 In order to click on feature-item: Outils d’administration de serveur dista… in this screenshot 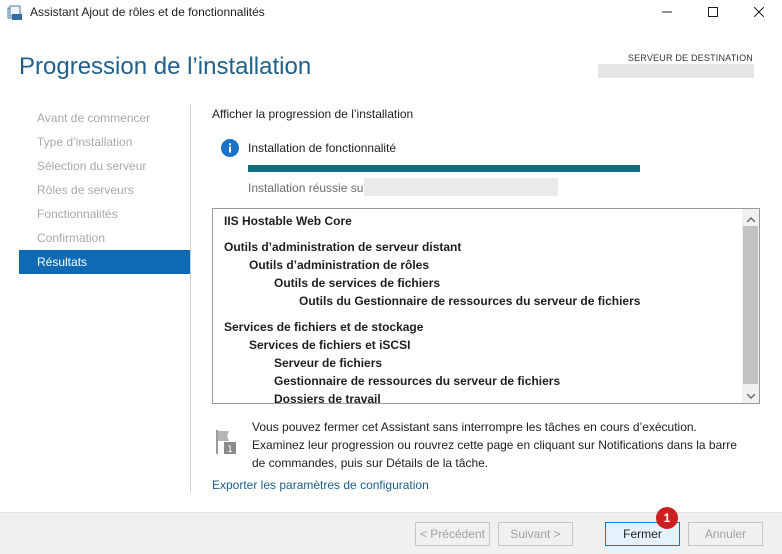, I will do `click(343, 247)`.